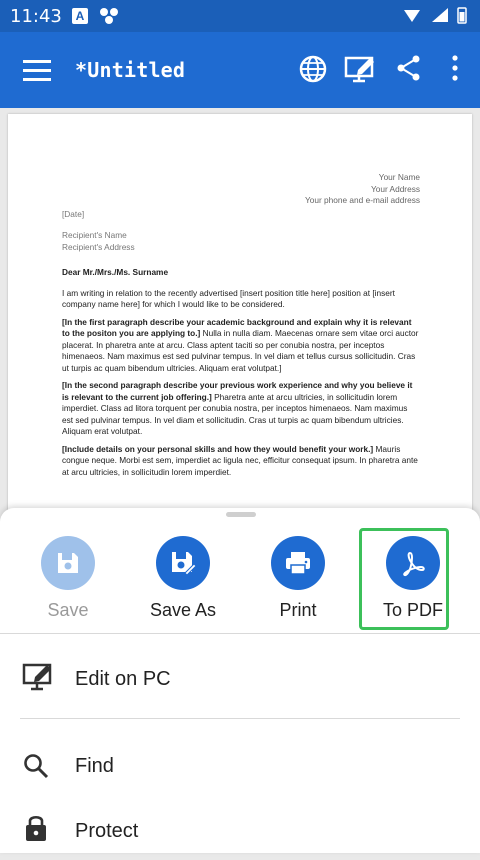 Image resolution: width=480 pixels, height=860 pixels. What do you see at coordinates (241, 514) in the screenshot?
I see `sheet-drag-handle` at bounding box center [241, 514].